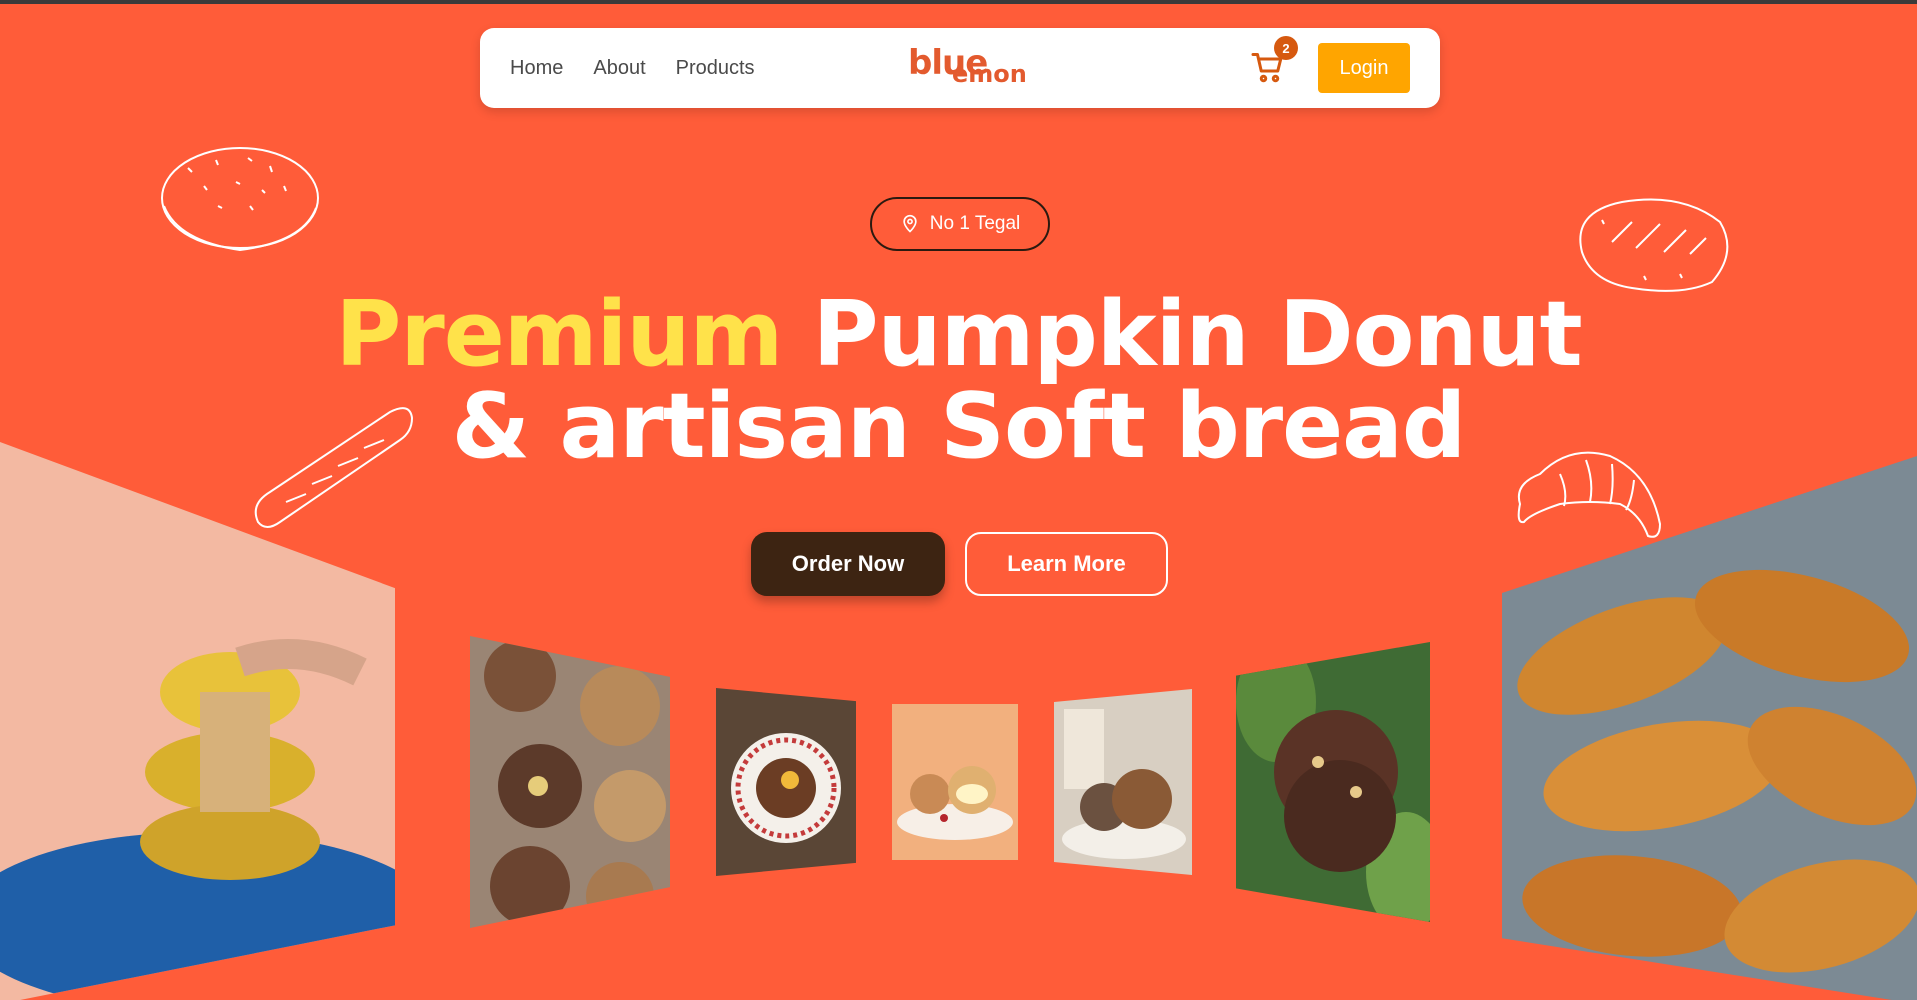  I want to click on chocolate-bread-photo, so click(1333, 782).